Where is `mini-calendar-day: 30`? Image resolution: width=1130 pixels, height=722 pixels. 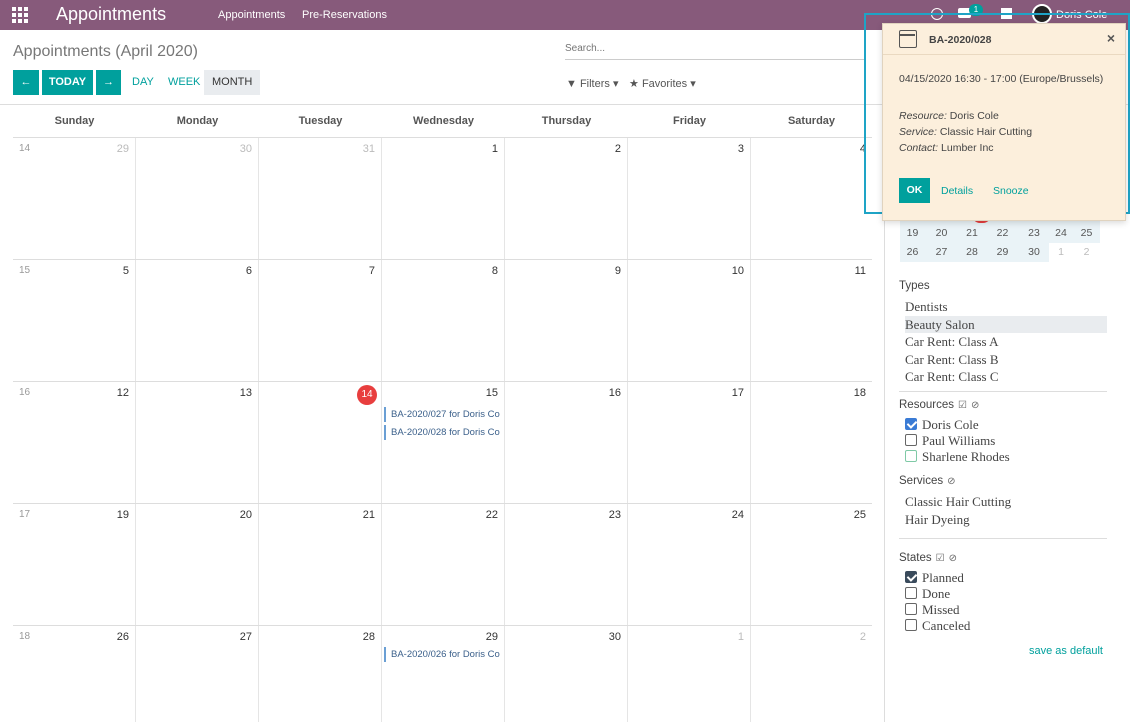 mini-calendar-day: 30 is located at coordinates (1034, 252).